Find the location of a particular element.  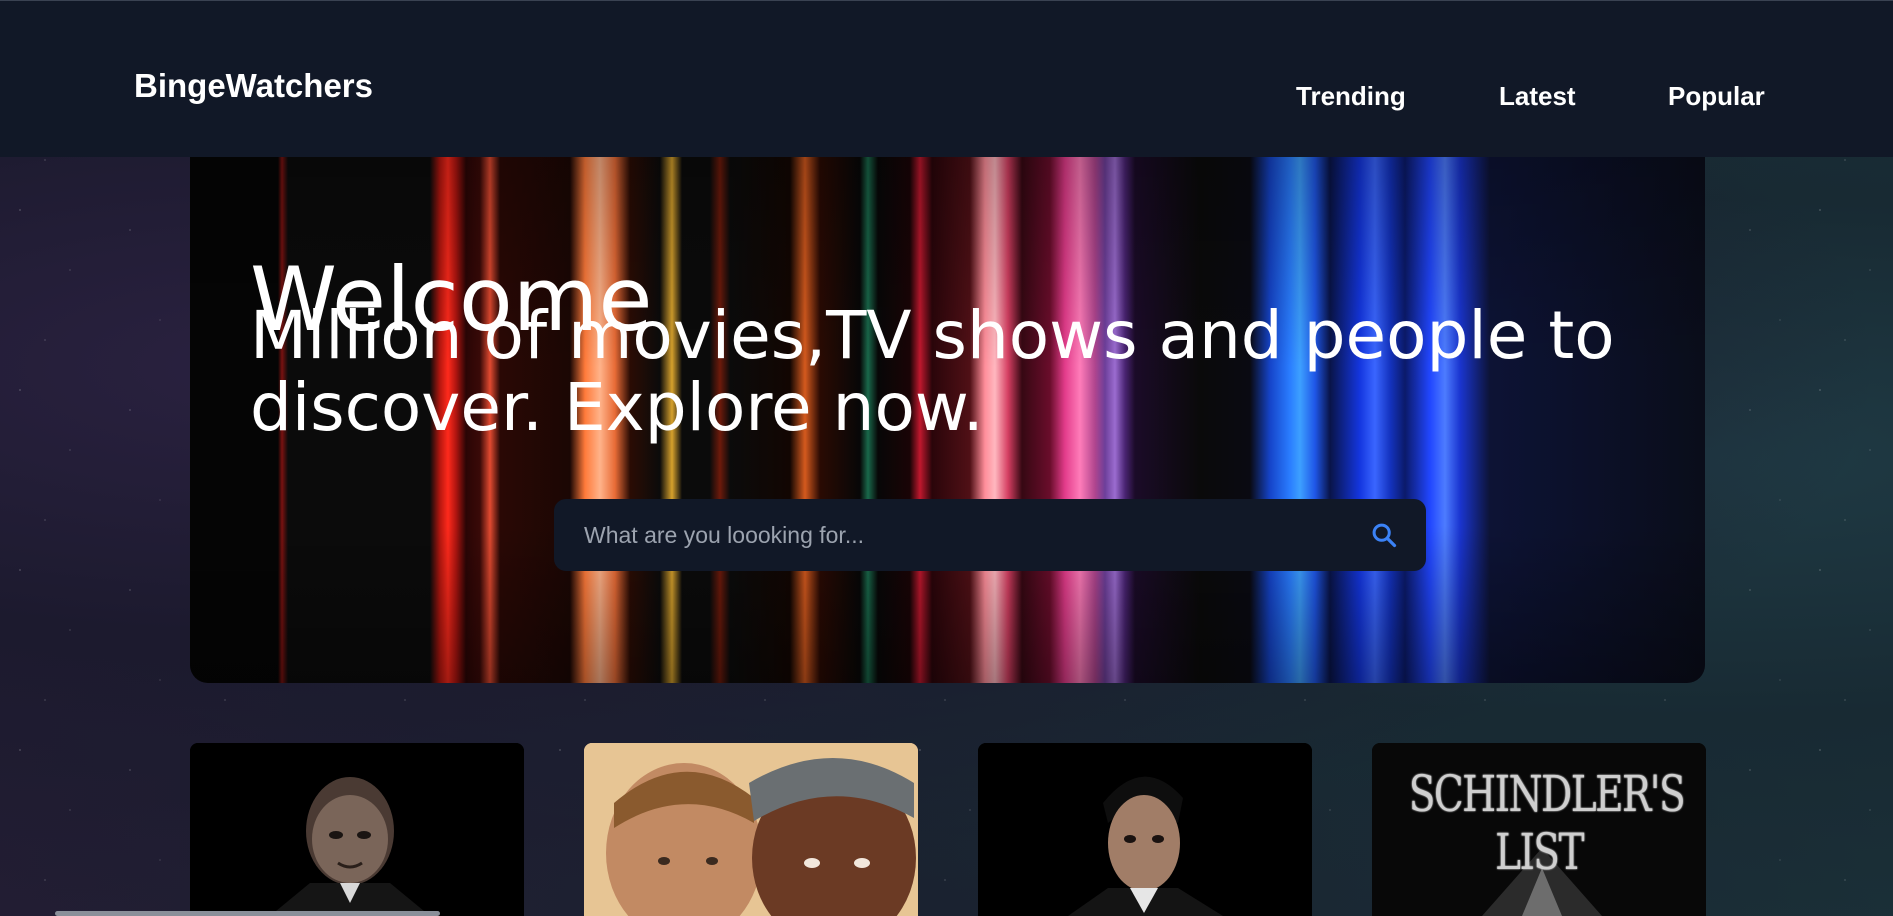

search-icon is located at coordinates (1384, 535).